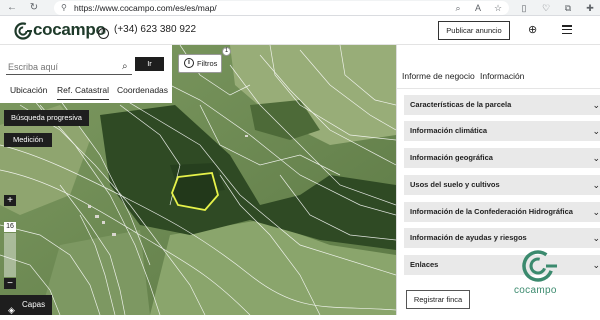  Describe the element at coordinates (103, 33) in the screenshot. I see `whatsapp-icon: ✆` at that location.